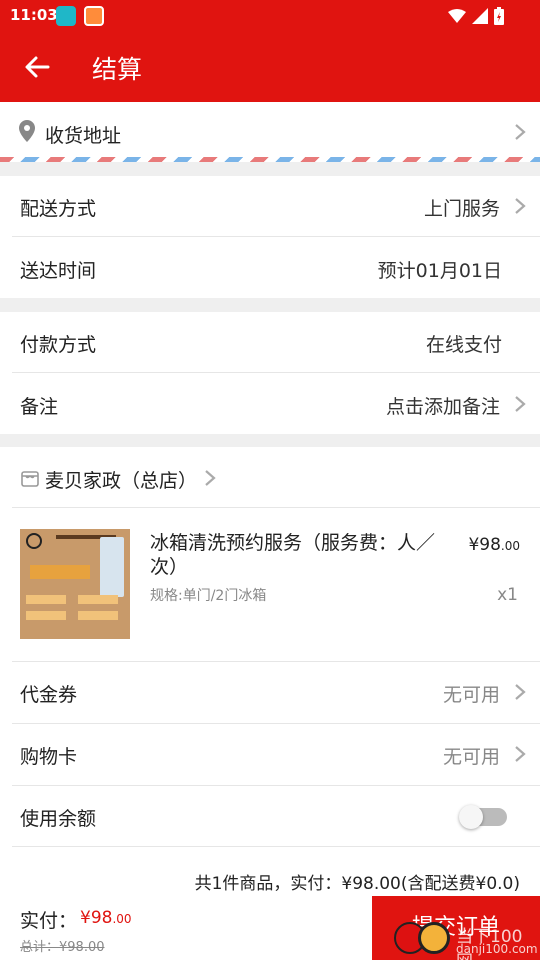  I want to click on payment-method-row: 付款方式 在线支付, so click(270, 342).